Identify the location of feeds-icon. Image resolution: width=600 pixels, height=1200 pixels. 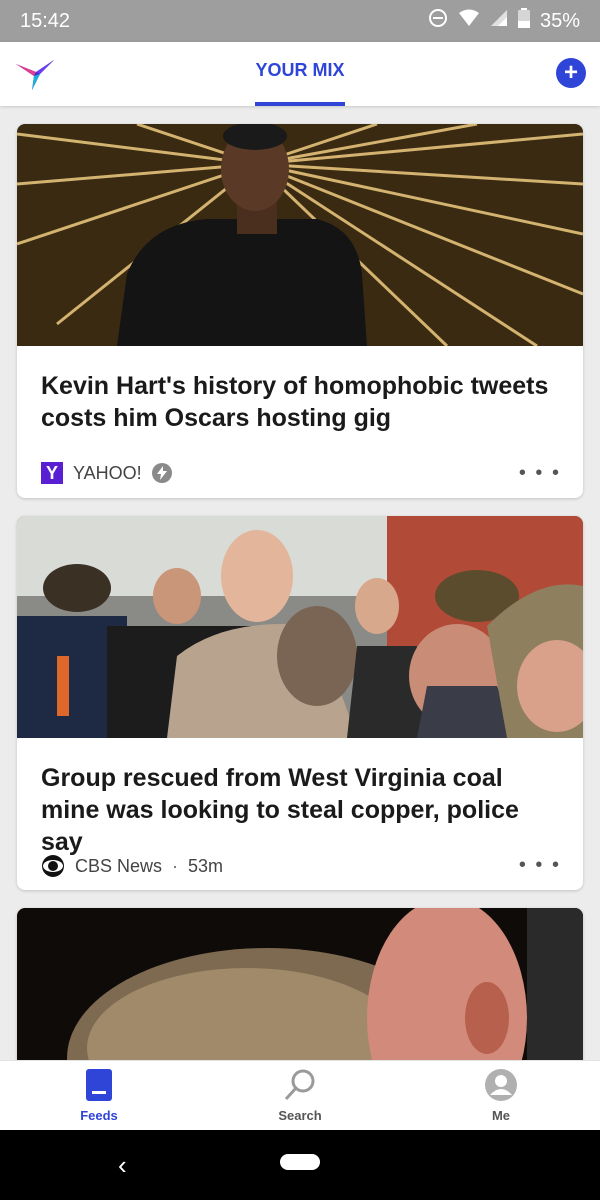
(99, 1086).